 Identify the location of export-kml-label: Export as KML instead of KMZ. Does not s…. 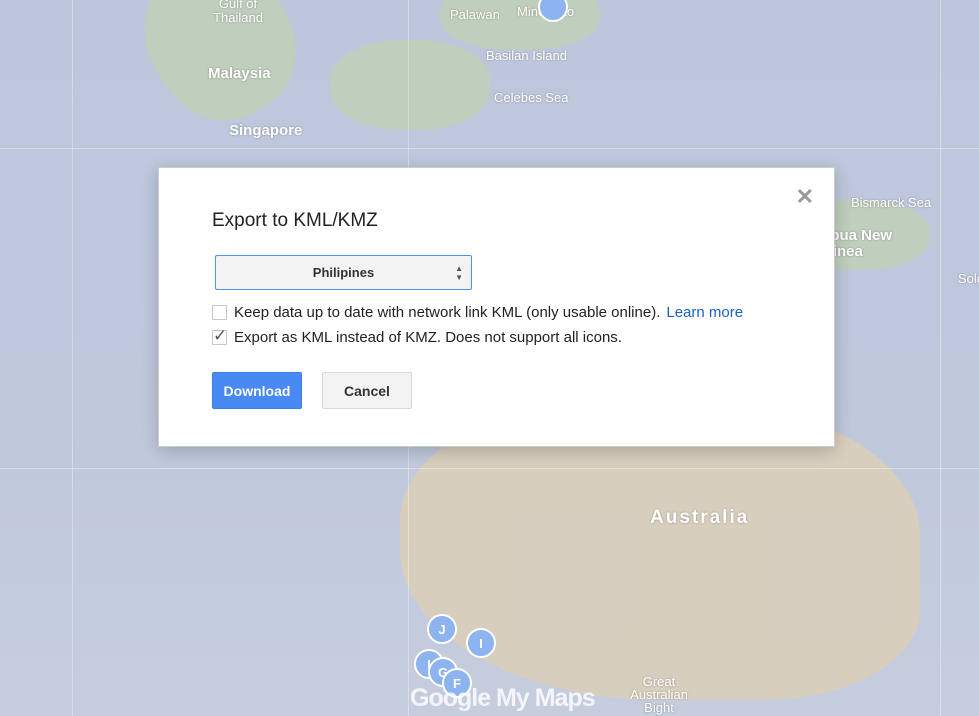
(428, 337).